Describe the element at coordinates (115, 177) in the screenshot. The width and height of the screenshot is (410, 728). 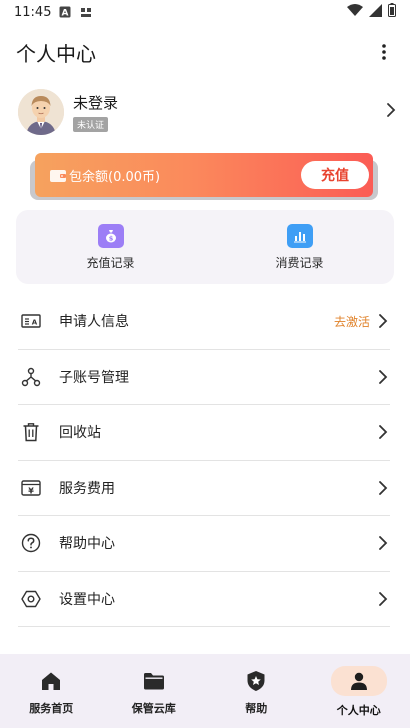
I see `balance-text: 包余额(0.00币)` at that location.